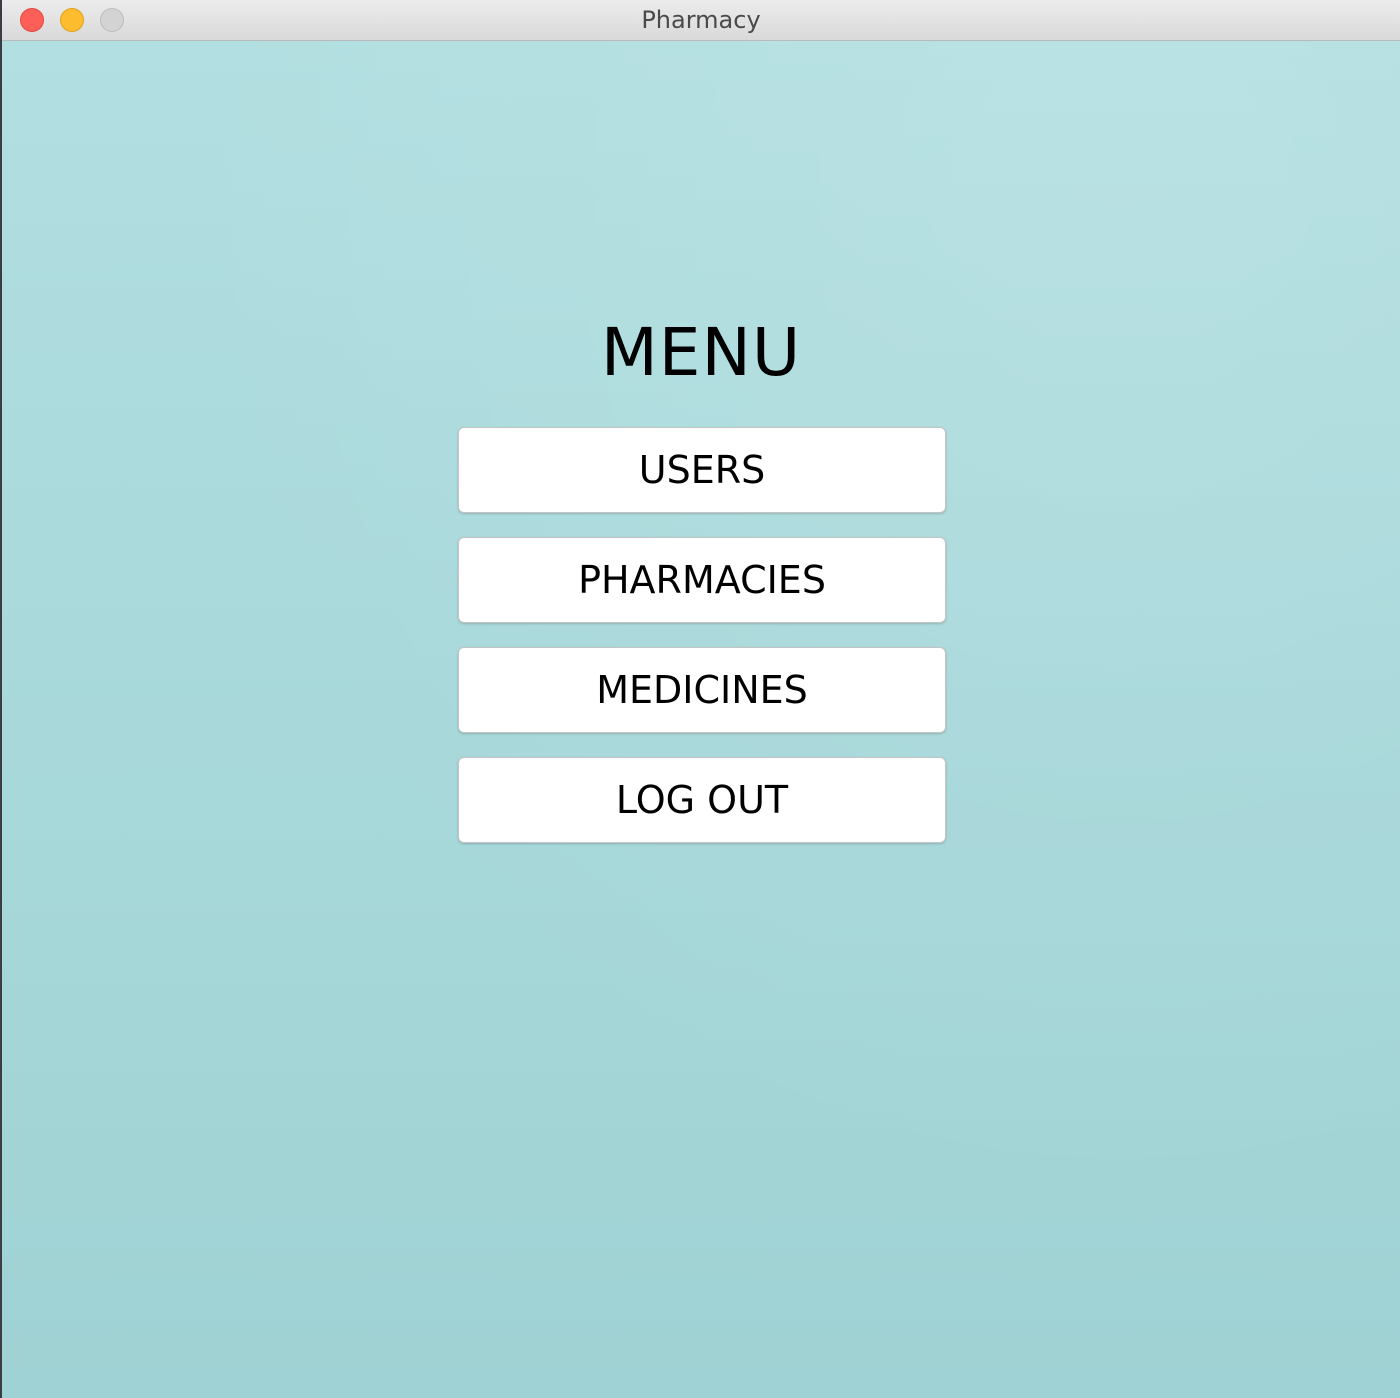 Image resolution: width=1400 pixels, height=1398 pixels. I want to click on window-title: Pharmacy, so click(701, 20).